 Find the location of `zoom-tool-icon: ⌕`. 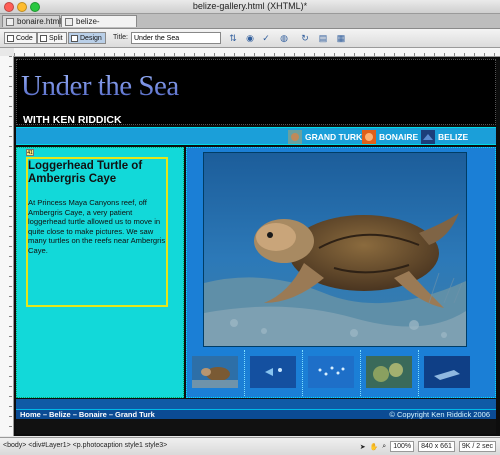

zoom-tool-icon: ⌕ is located at coordinates (384, 447).